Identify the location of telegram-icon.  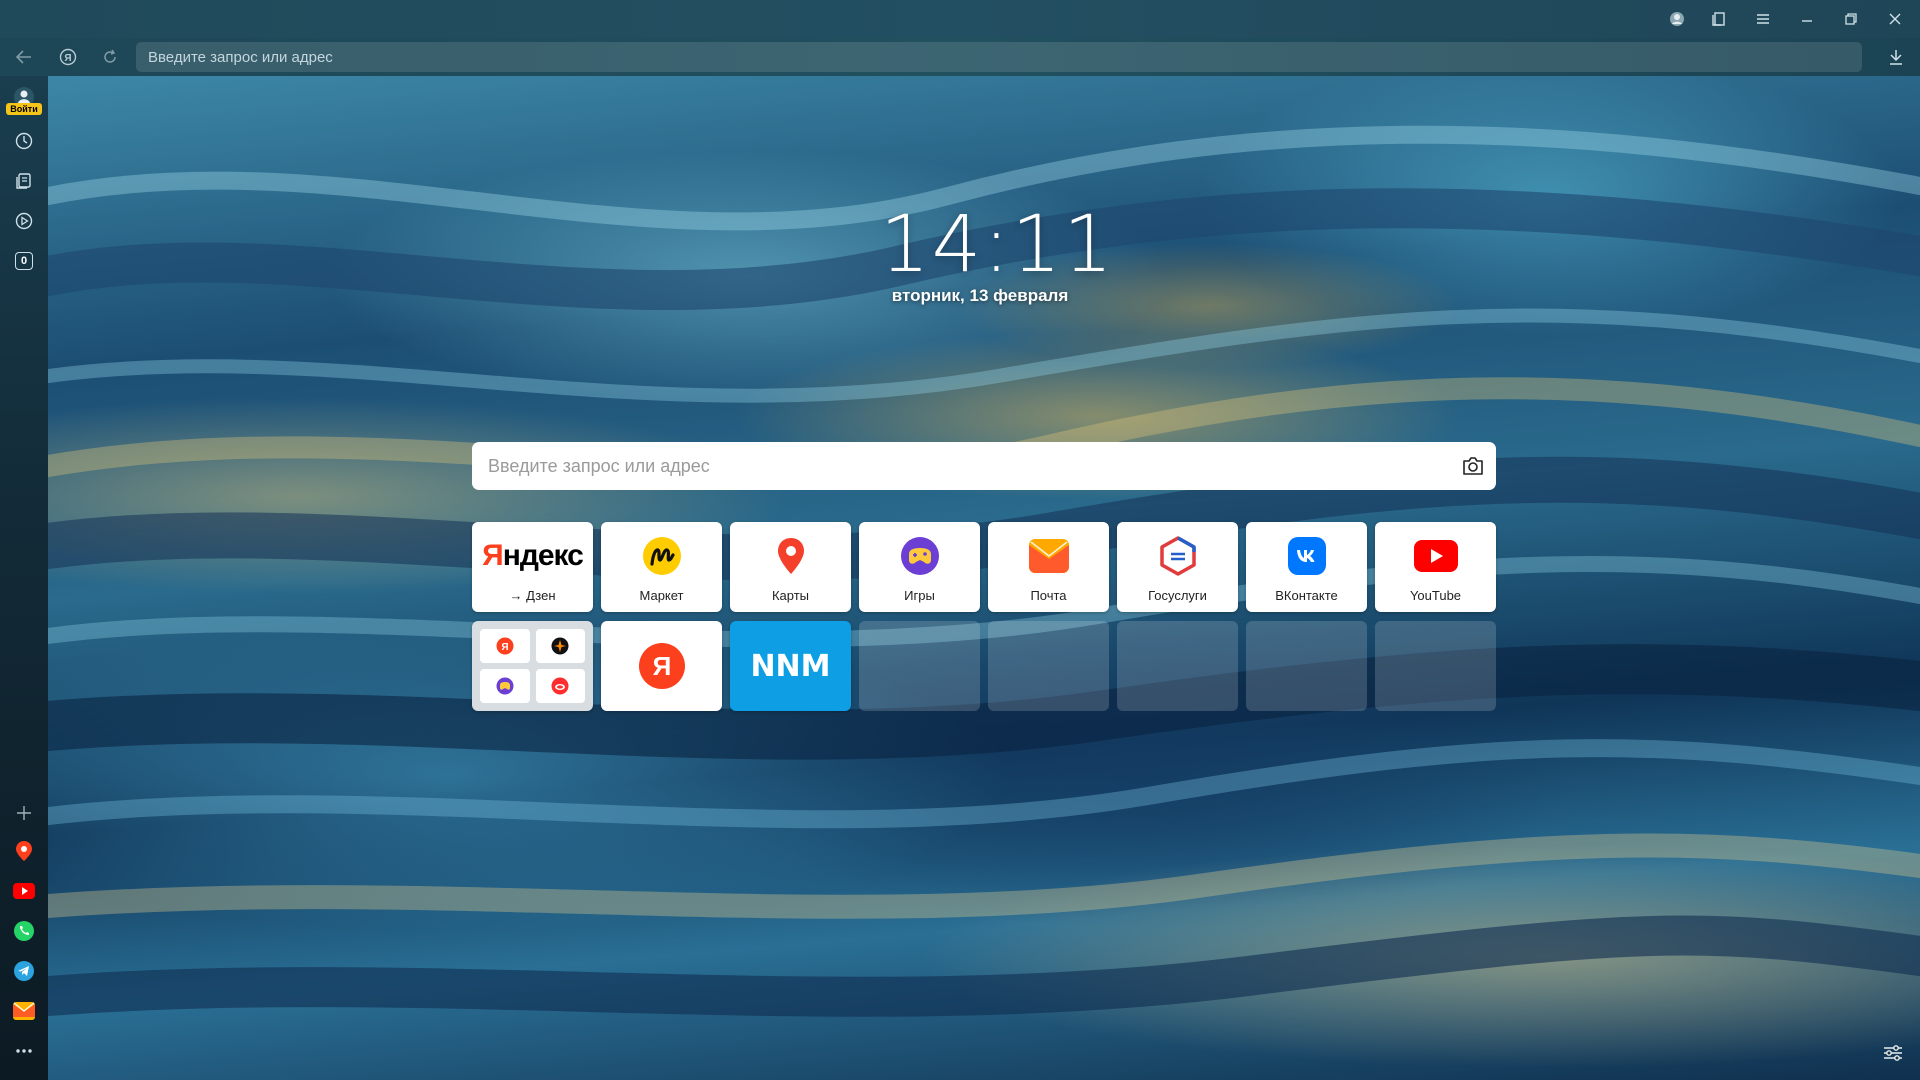
(24, 971).